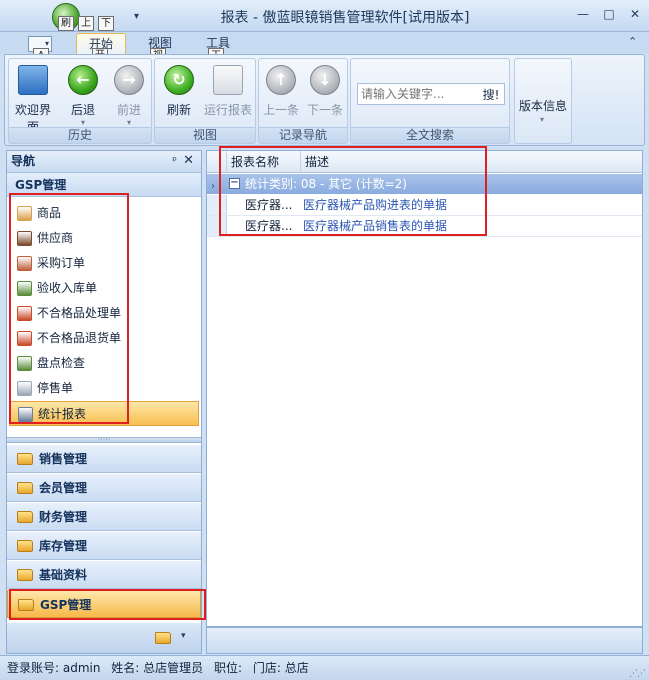  What do you see at coordinates (104, 546) in the screenshot?
I see `nav-group: 库存管理` at bounding box center [104, 546].